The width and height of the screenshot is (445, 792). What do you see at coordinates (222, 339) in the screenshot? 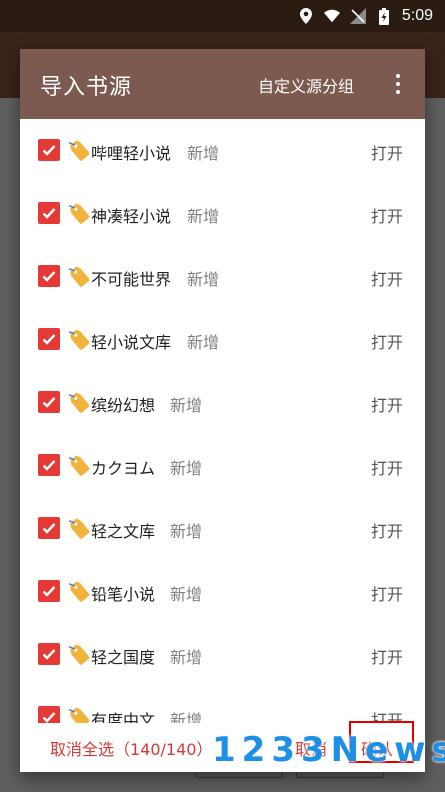
I see `list-item: 轻小说文库 新增 打开` at bounding box center [222, 339].